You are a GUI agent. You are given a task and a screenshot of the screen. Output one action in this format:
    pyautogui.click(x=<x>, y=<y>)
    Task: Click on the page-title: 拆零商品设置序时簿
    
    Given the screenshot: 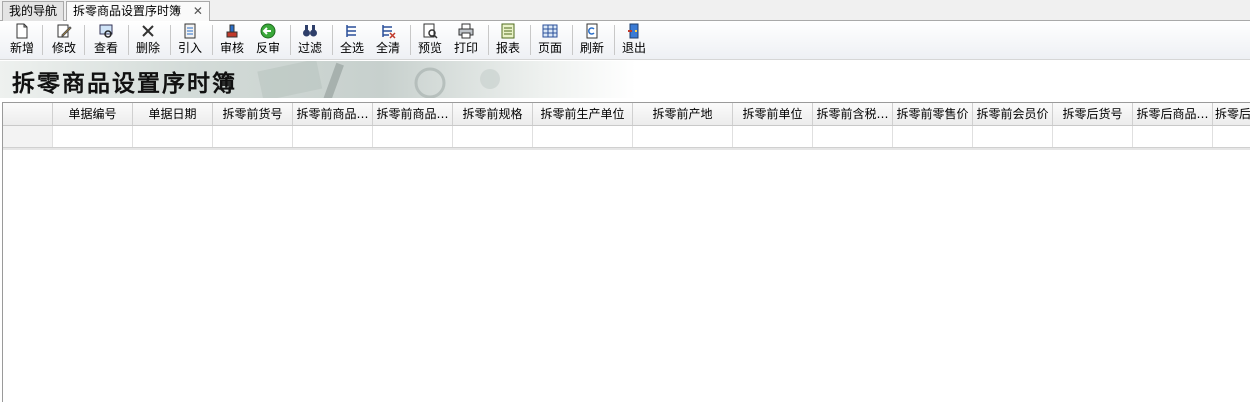 What is the action you would take?
    pyautogui.click(x=124, y=83)
    